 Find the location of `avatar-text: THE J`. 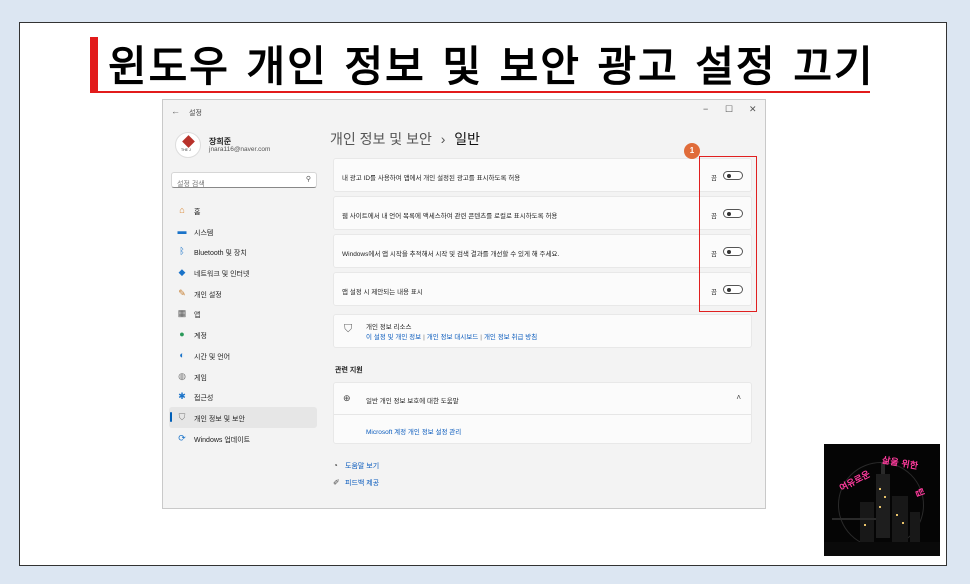

avatar-text: THE J is located at coordinates (186, 150).